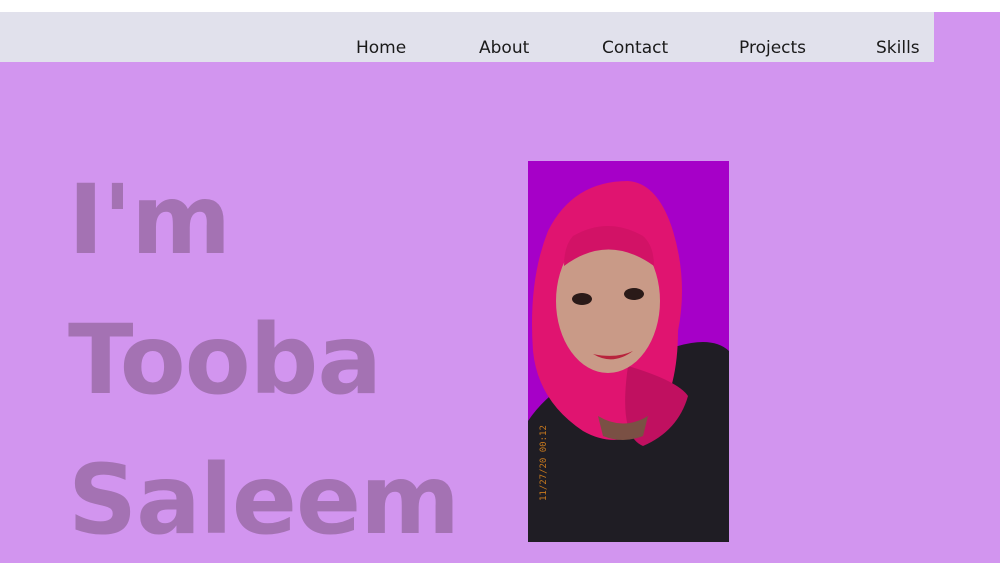 This screenshot has height=563, width=1000. I want to click on nav-link-skills: Skills, so click(898, 48).